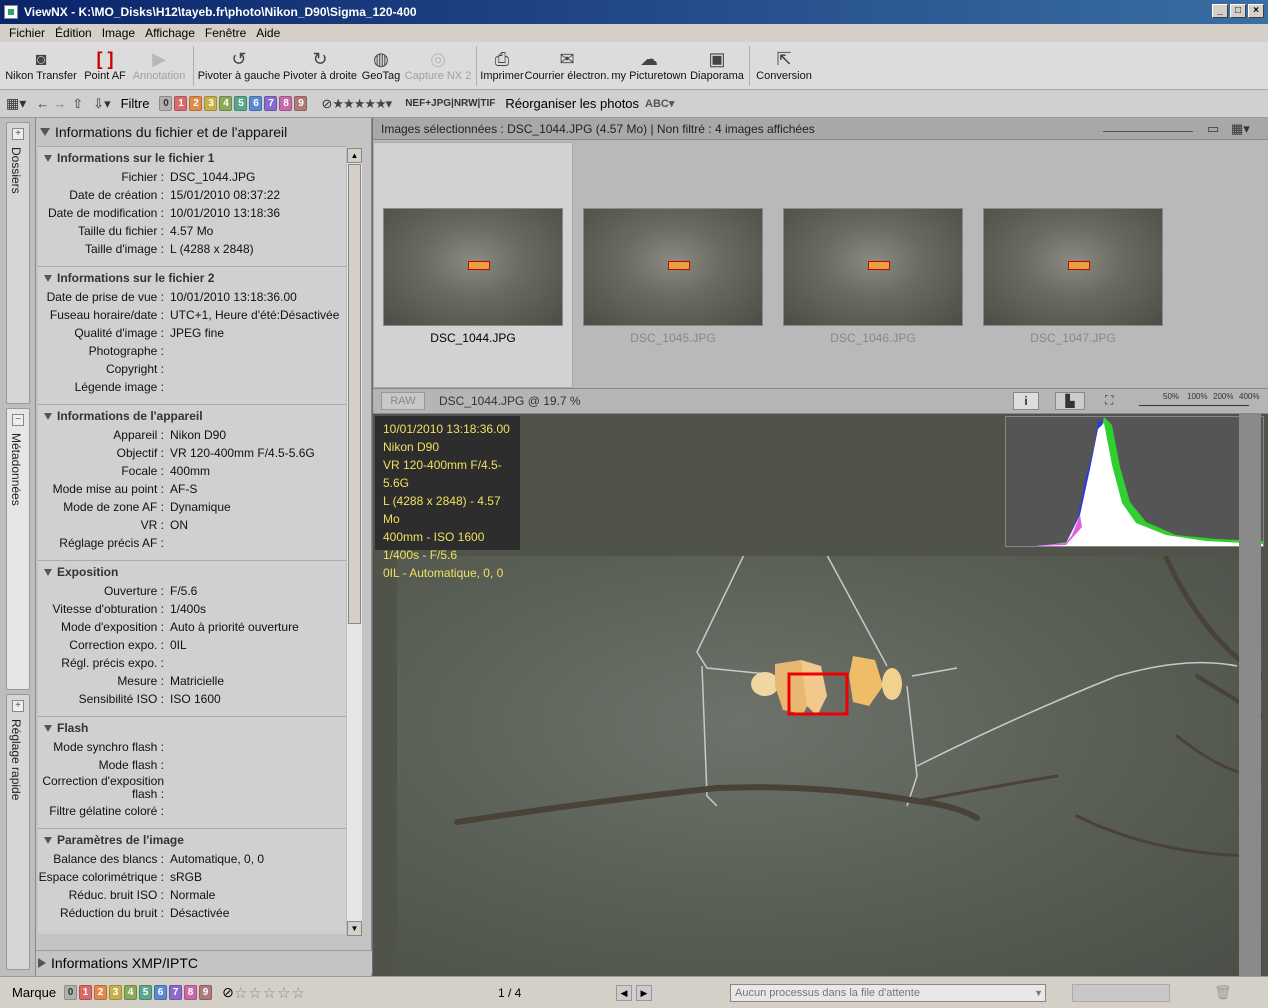 The width and height of the screenshot is (1268, 1008). What do you see at coordinates (659, 103) in the screenshot?
I see `sort-alpha-icon: ABC▾` at bounding box center [659, 103].